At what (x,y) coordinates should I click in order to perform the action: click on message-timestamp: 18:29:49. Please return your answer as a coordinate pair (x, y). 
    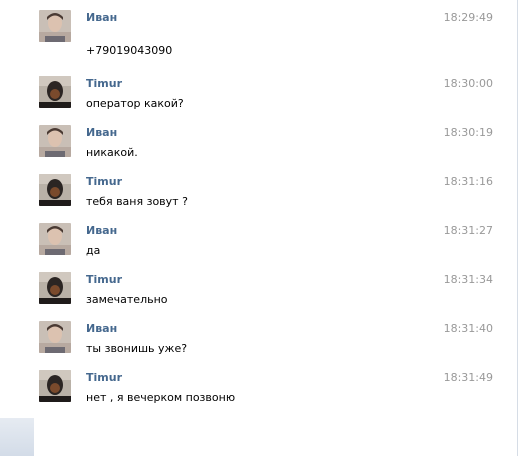
    Looking at the image, I should click on (468, 17).